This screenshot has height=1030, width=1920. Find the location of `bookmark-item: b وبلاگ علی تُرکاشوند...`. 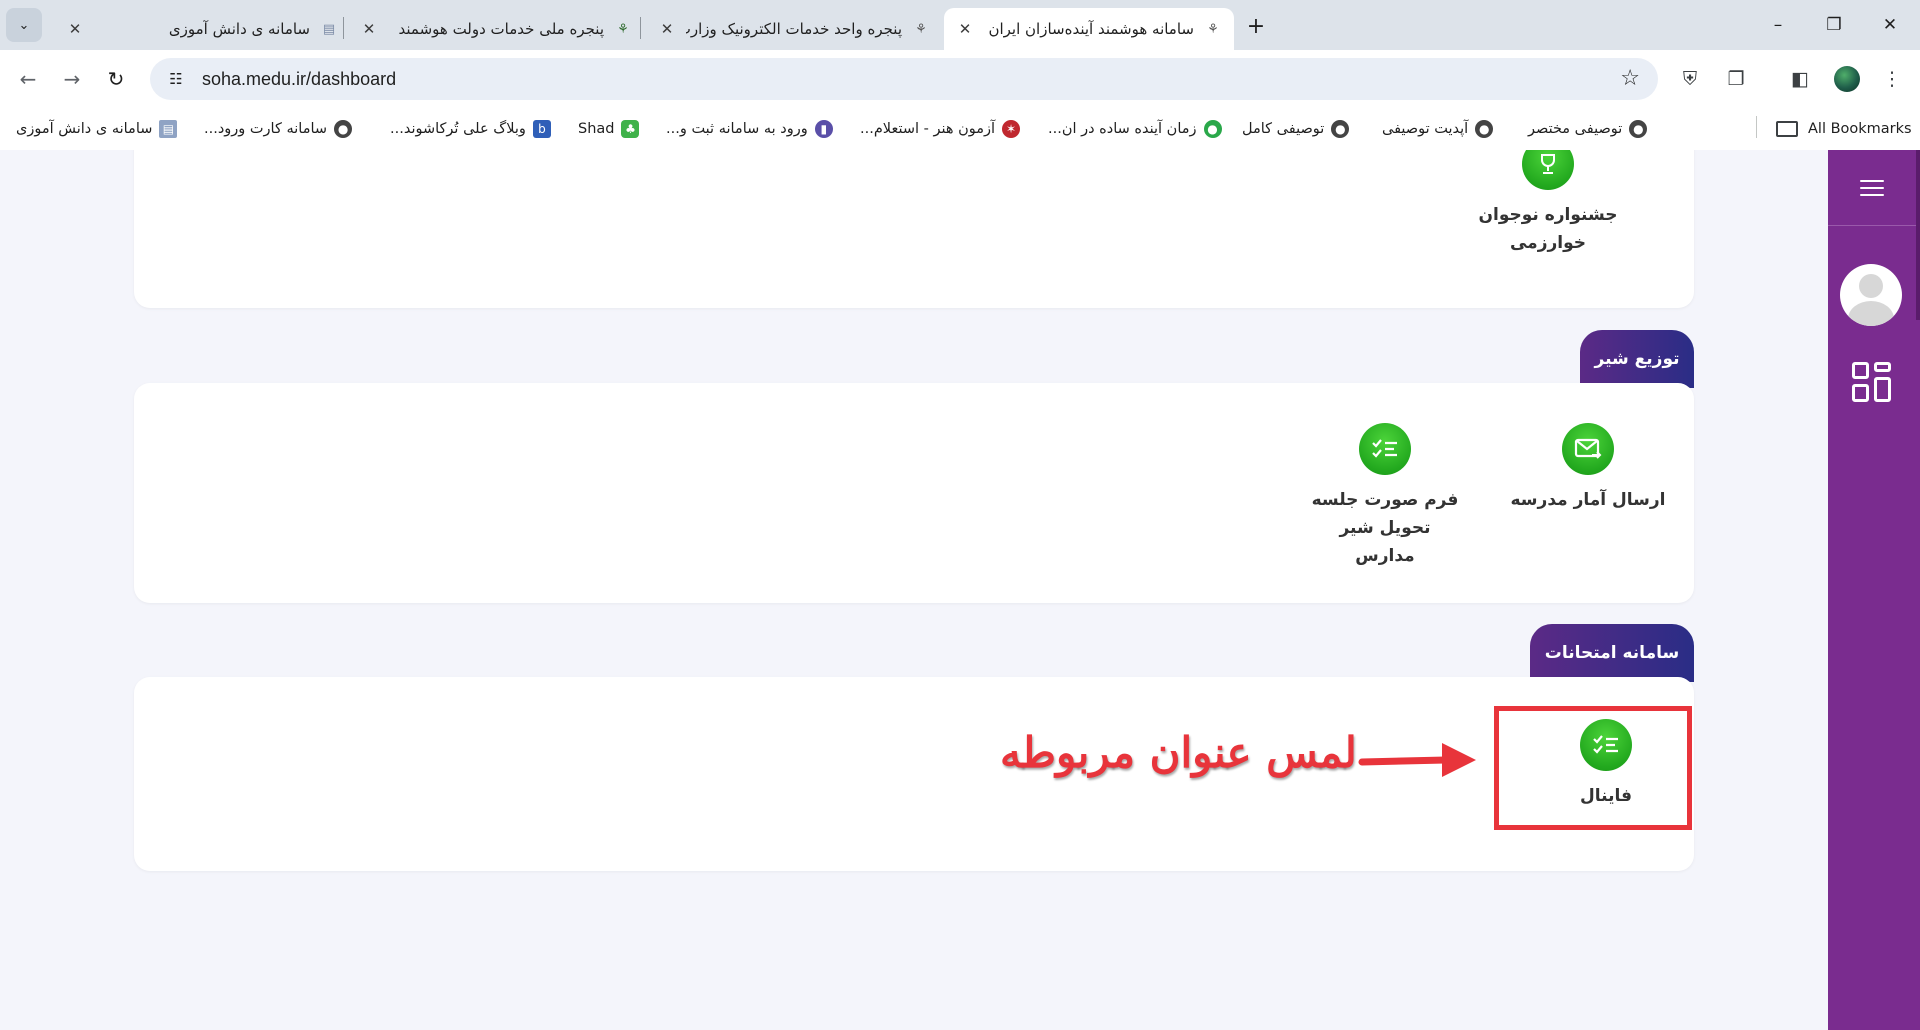

bookmark-item: b وبلاگ علی تُرکاشوند... is located at coordinates (470, 129).